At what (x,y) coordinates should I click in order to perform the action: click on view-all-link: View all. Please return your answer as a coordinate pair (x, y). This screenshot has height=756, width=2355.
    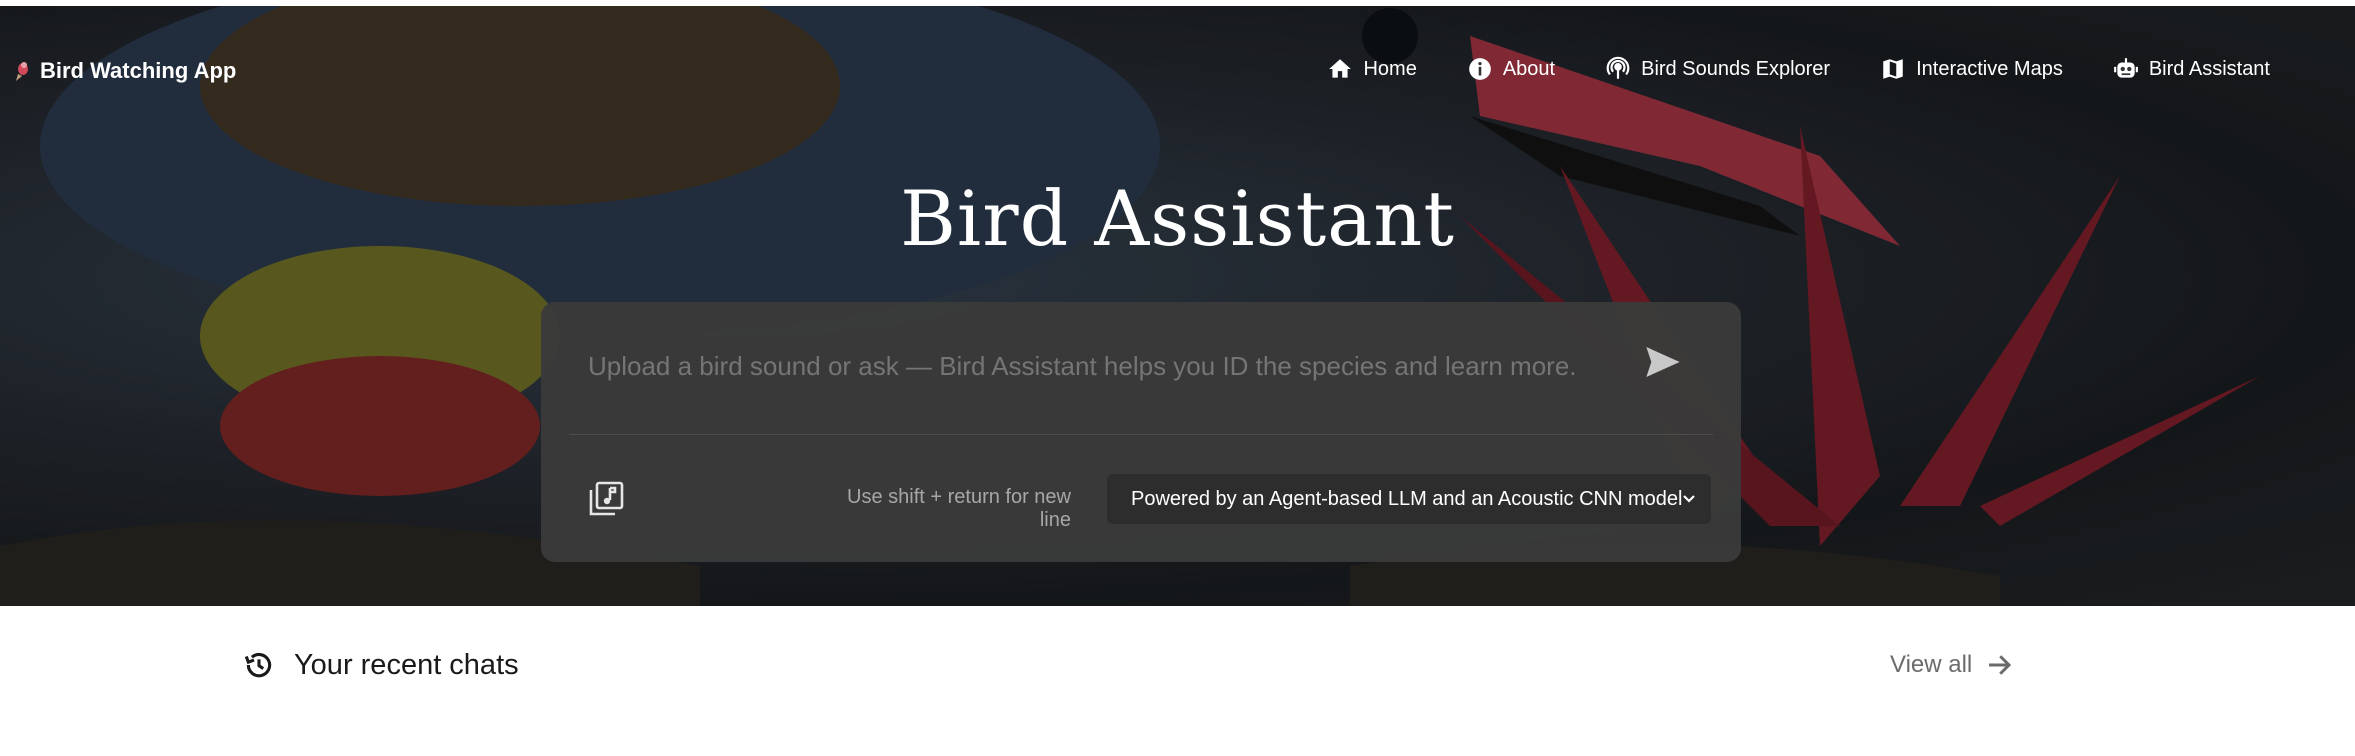
    Looking at the image, I should click on (1952, 665).